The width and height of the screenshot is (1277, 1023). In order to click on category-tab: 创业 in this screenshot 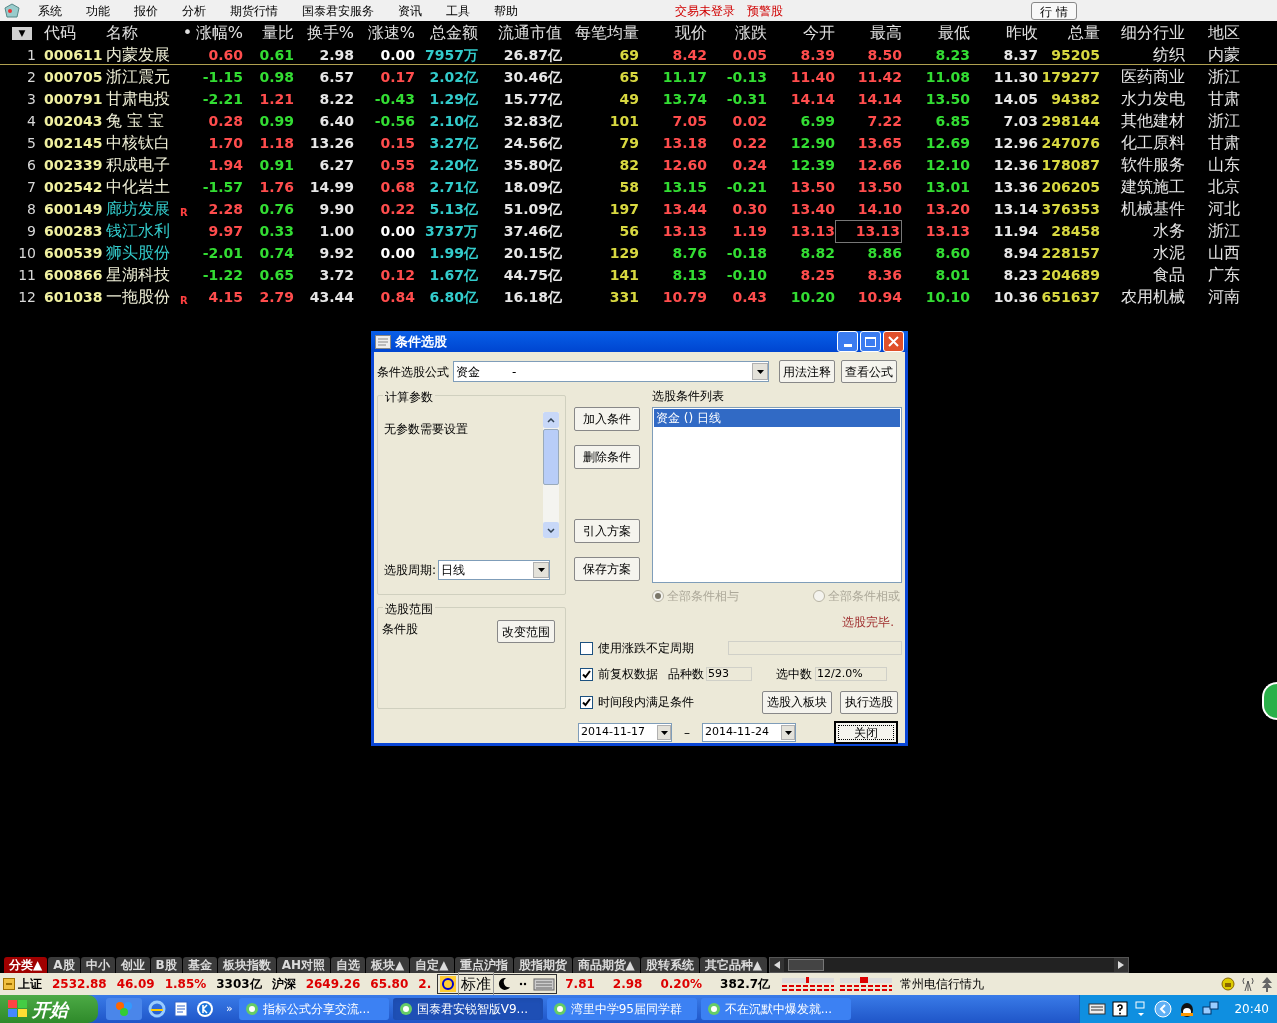, I will do `click(132, 965)`.